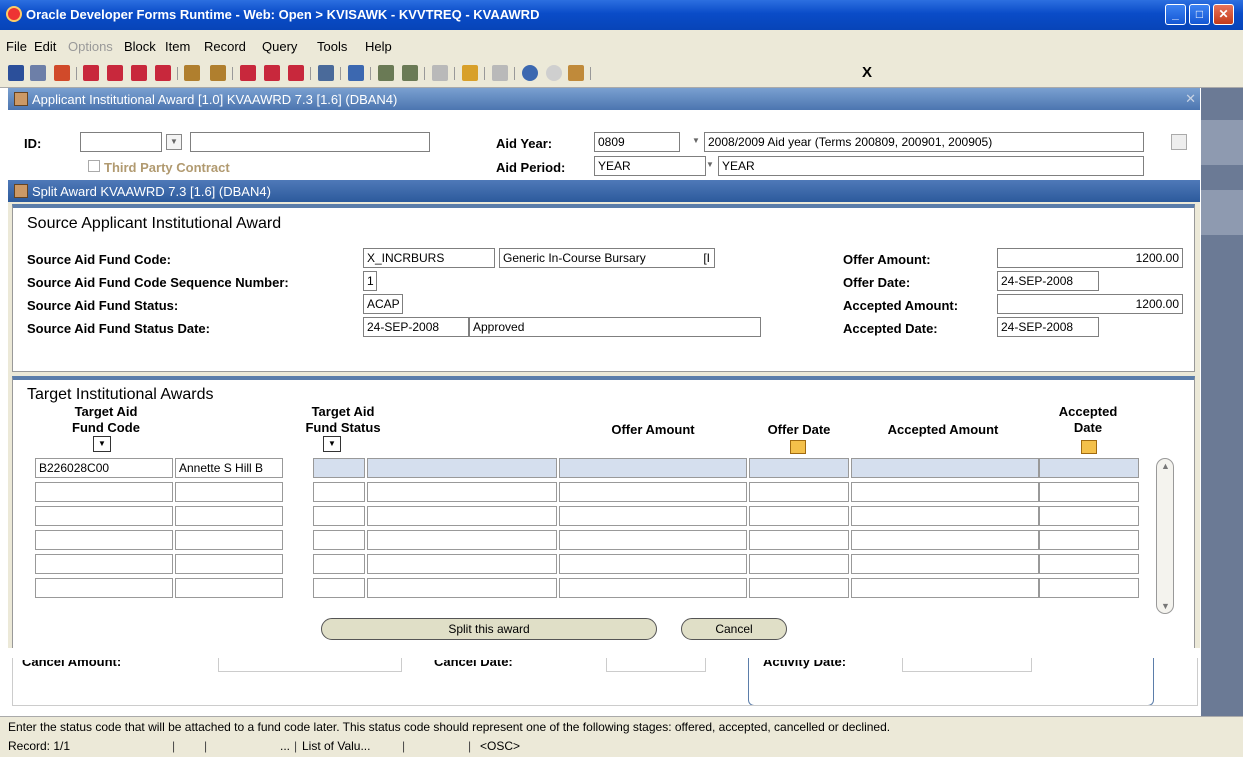 The height and width of the screenshot is (757, 1243). Describe the element at coordinates (163, 73) in the screenshot. I see `next-record-icon` at that location.